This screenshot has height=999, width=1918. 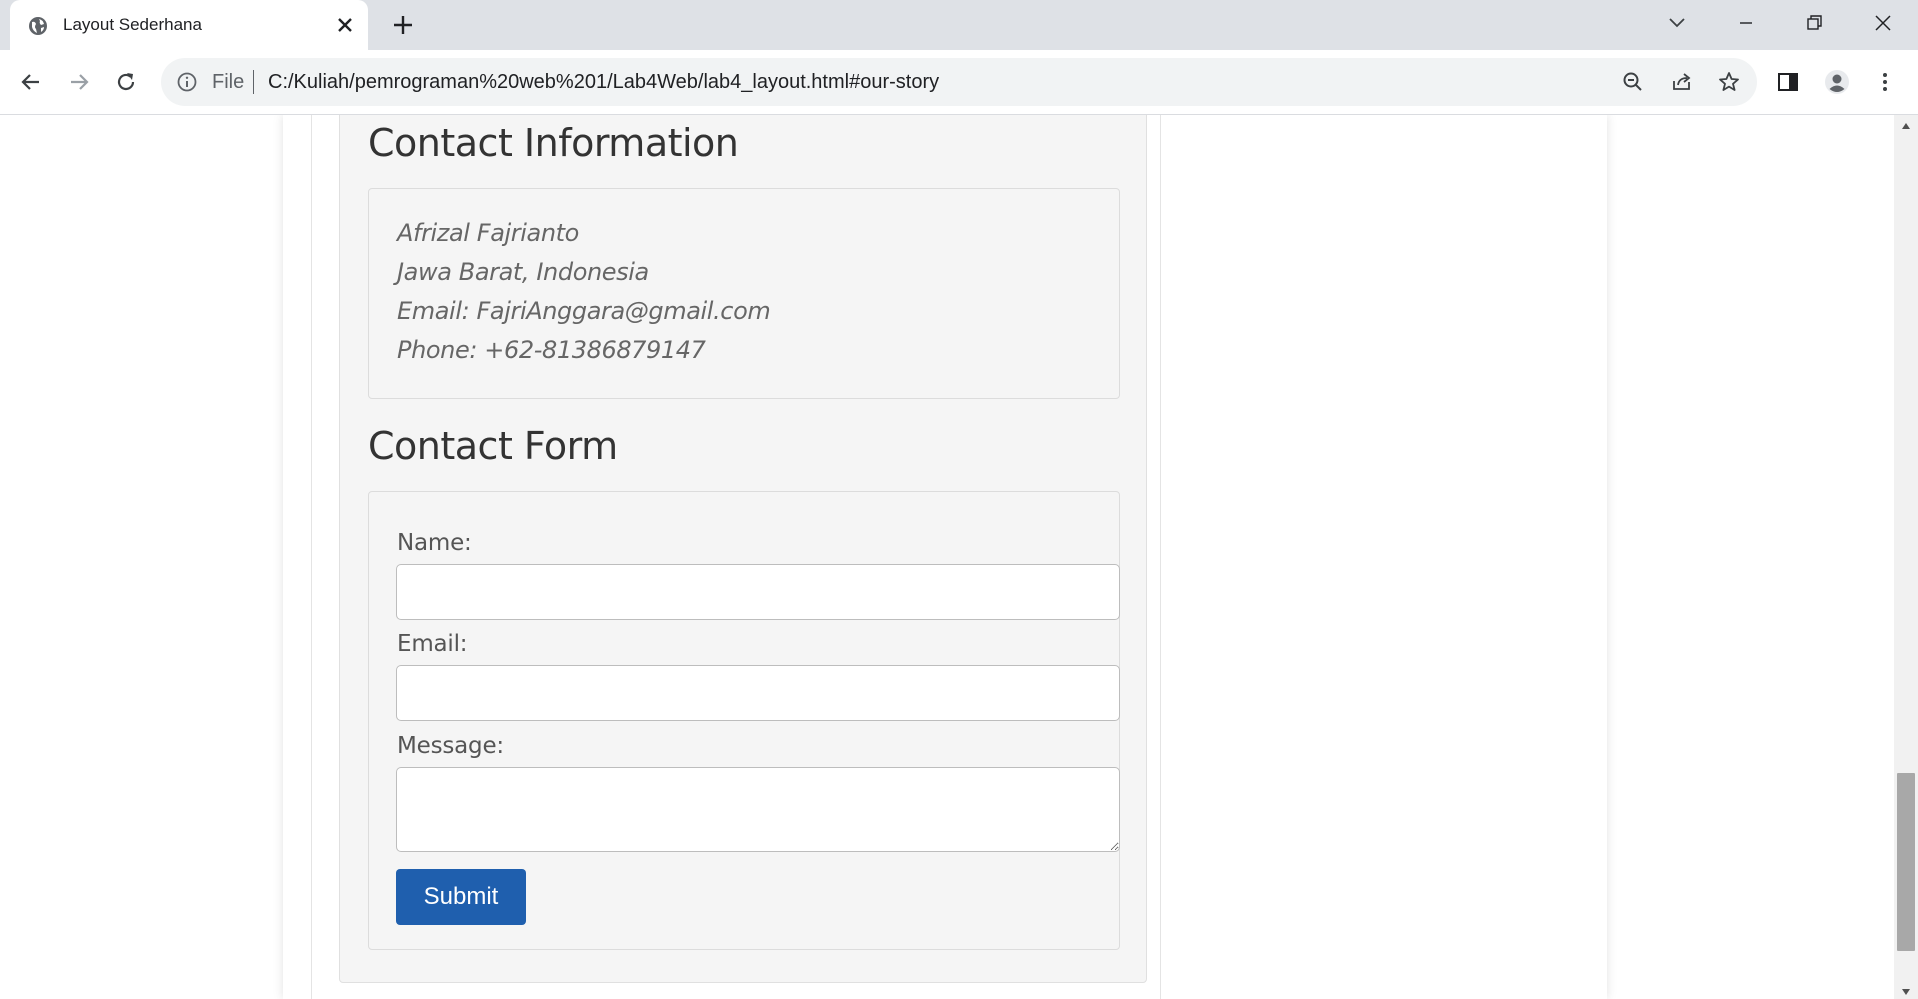 What do you see at coordinates (38, 26) in the screenshot?
I see `globe-icon` at bounding box center [38, 26].